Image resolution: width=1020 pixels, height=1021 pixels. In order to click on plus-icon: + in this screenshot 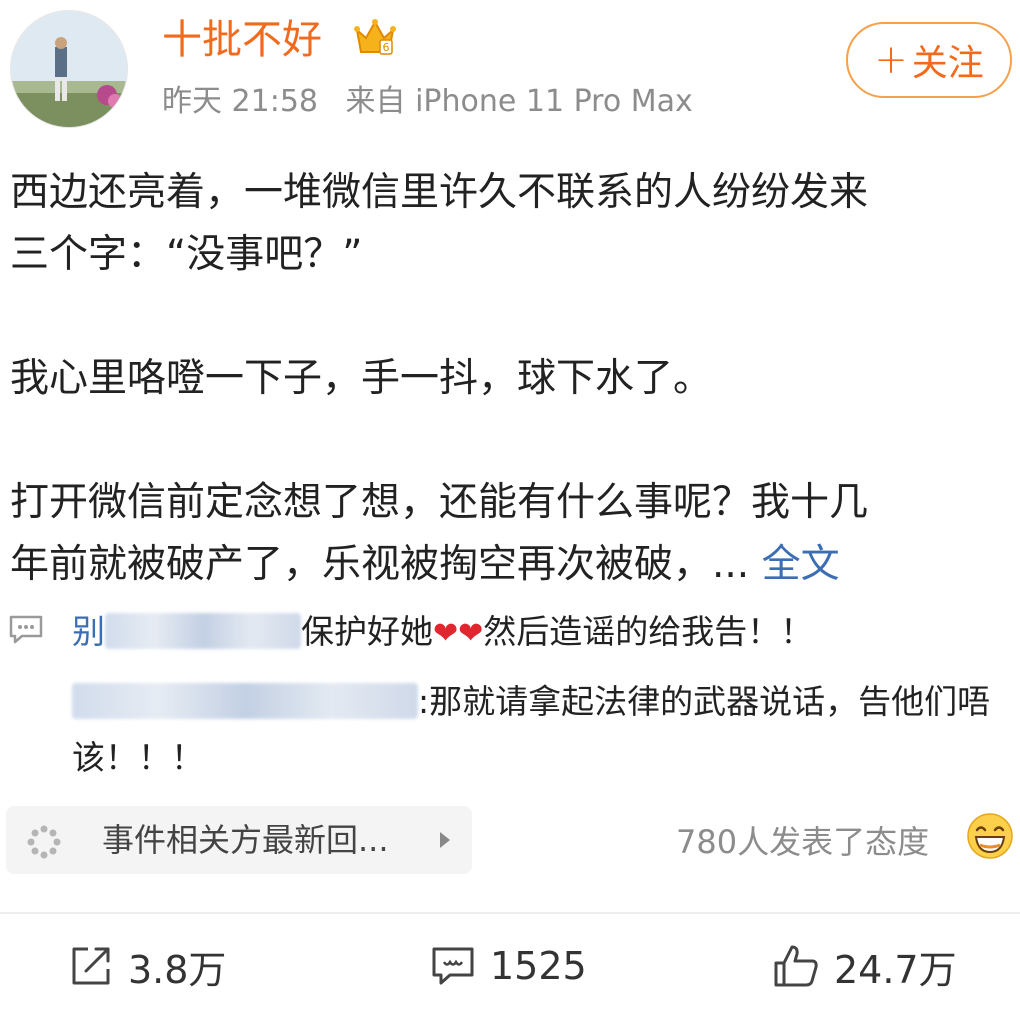, I will do `click(891, 60)`.